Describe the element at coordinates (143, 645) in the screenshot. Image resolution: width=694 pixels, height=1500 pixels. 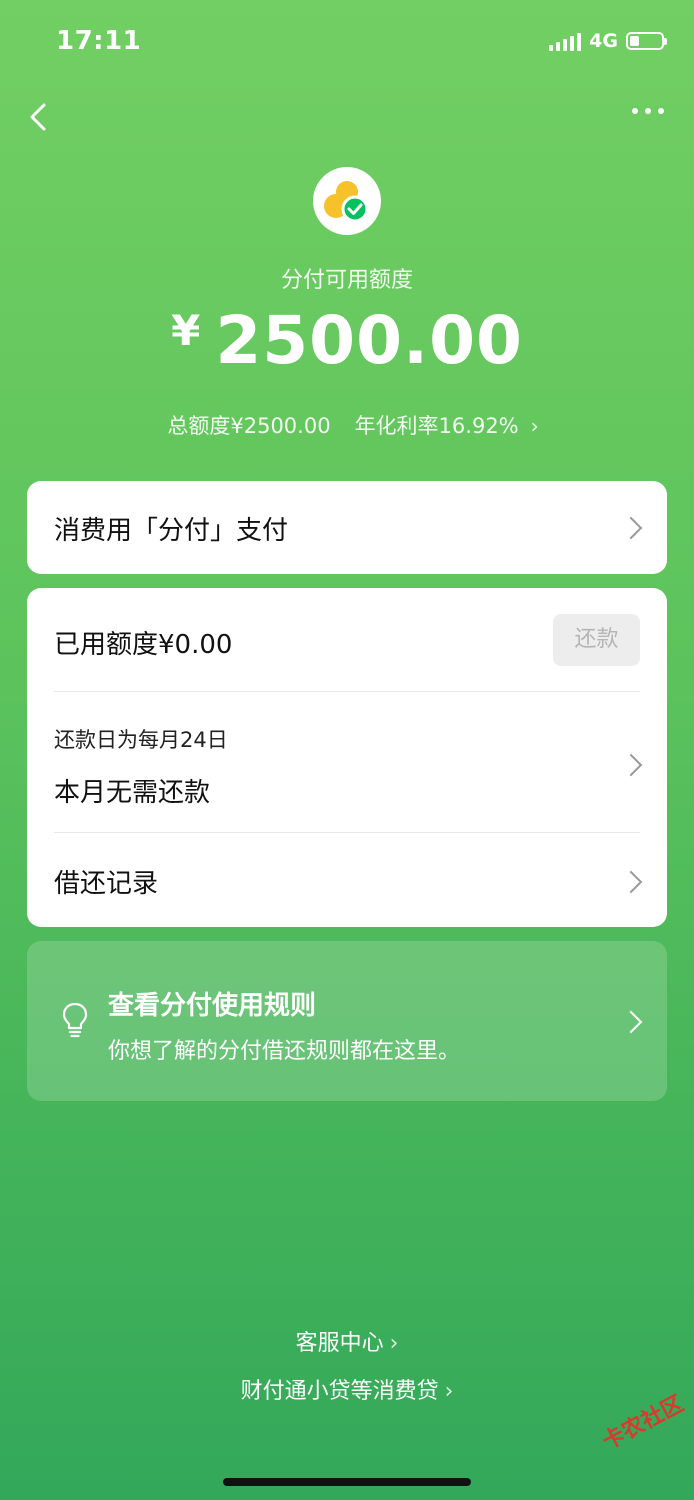
I see `used-limit: 已用额度¥0.00` at that location.